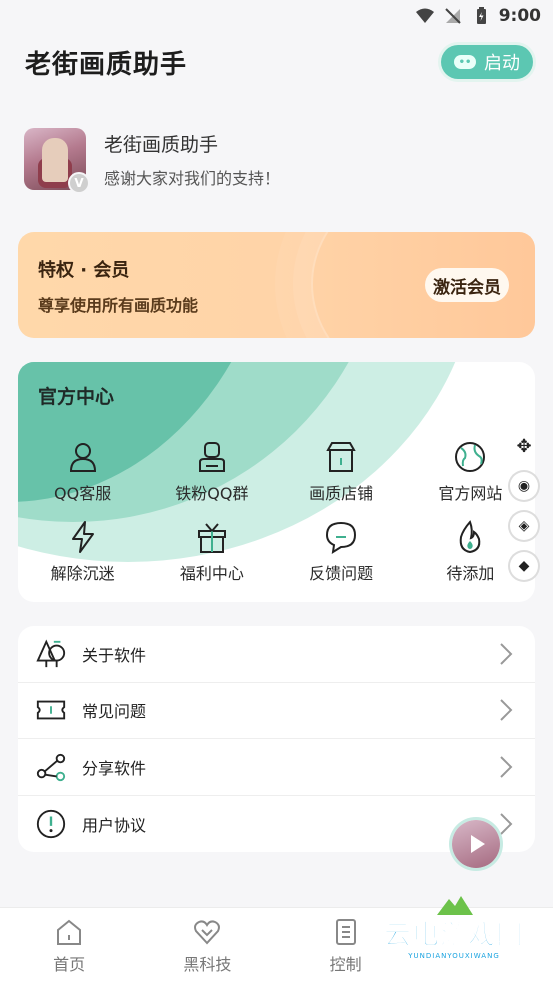 This screenshot has height=983, width=553. I want to click on nav-item-home: 首页, so click(69, 945).